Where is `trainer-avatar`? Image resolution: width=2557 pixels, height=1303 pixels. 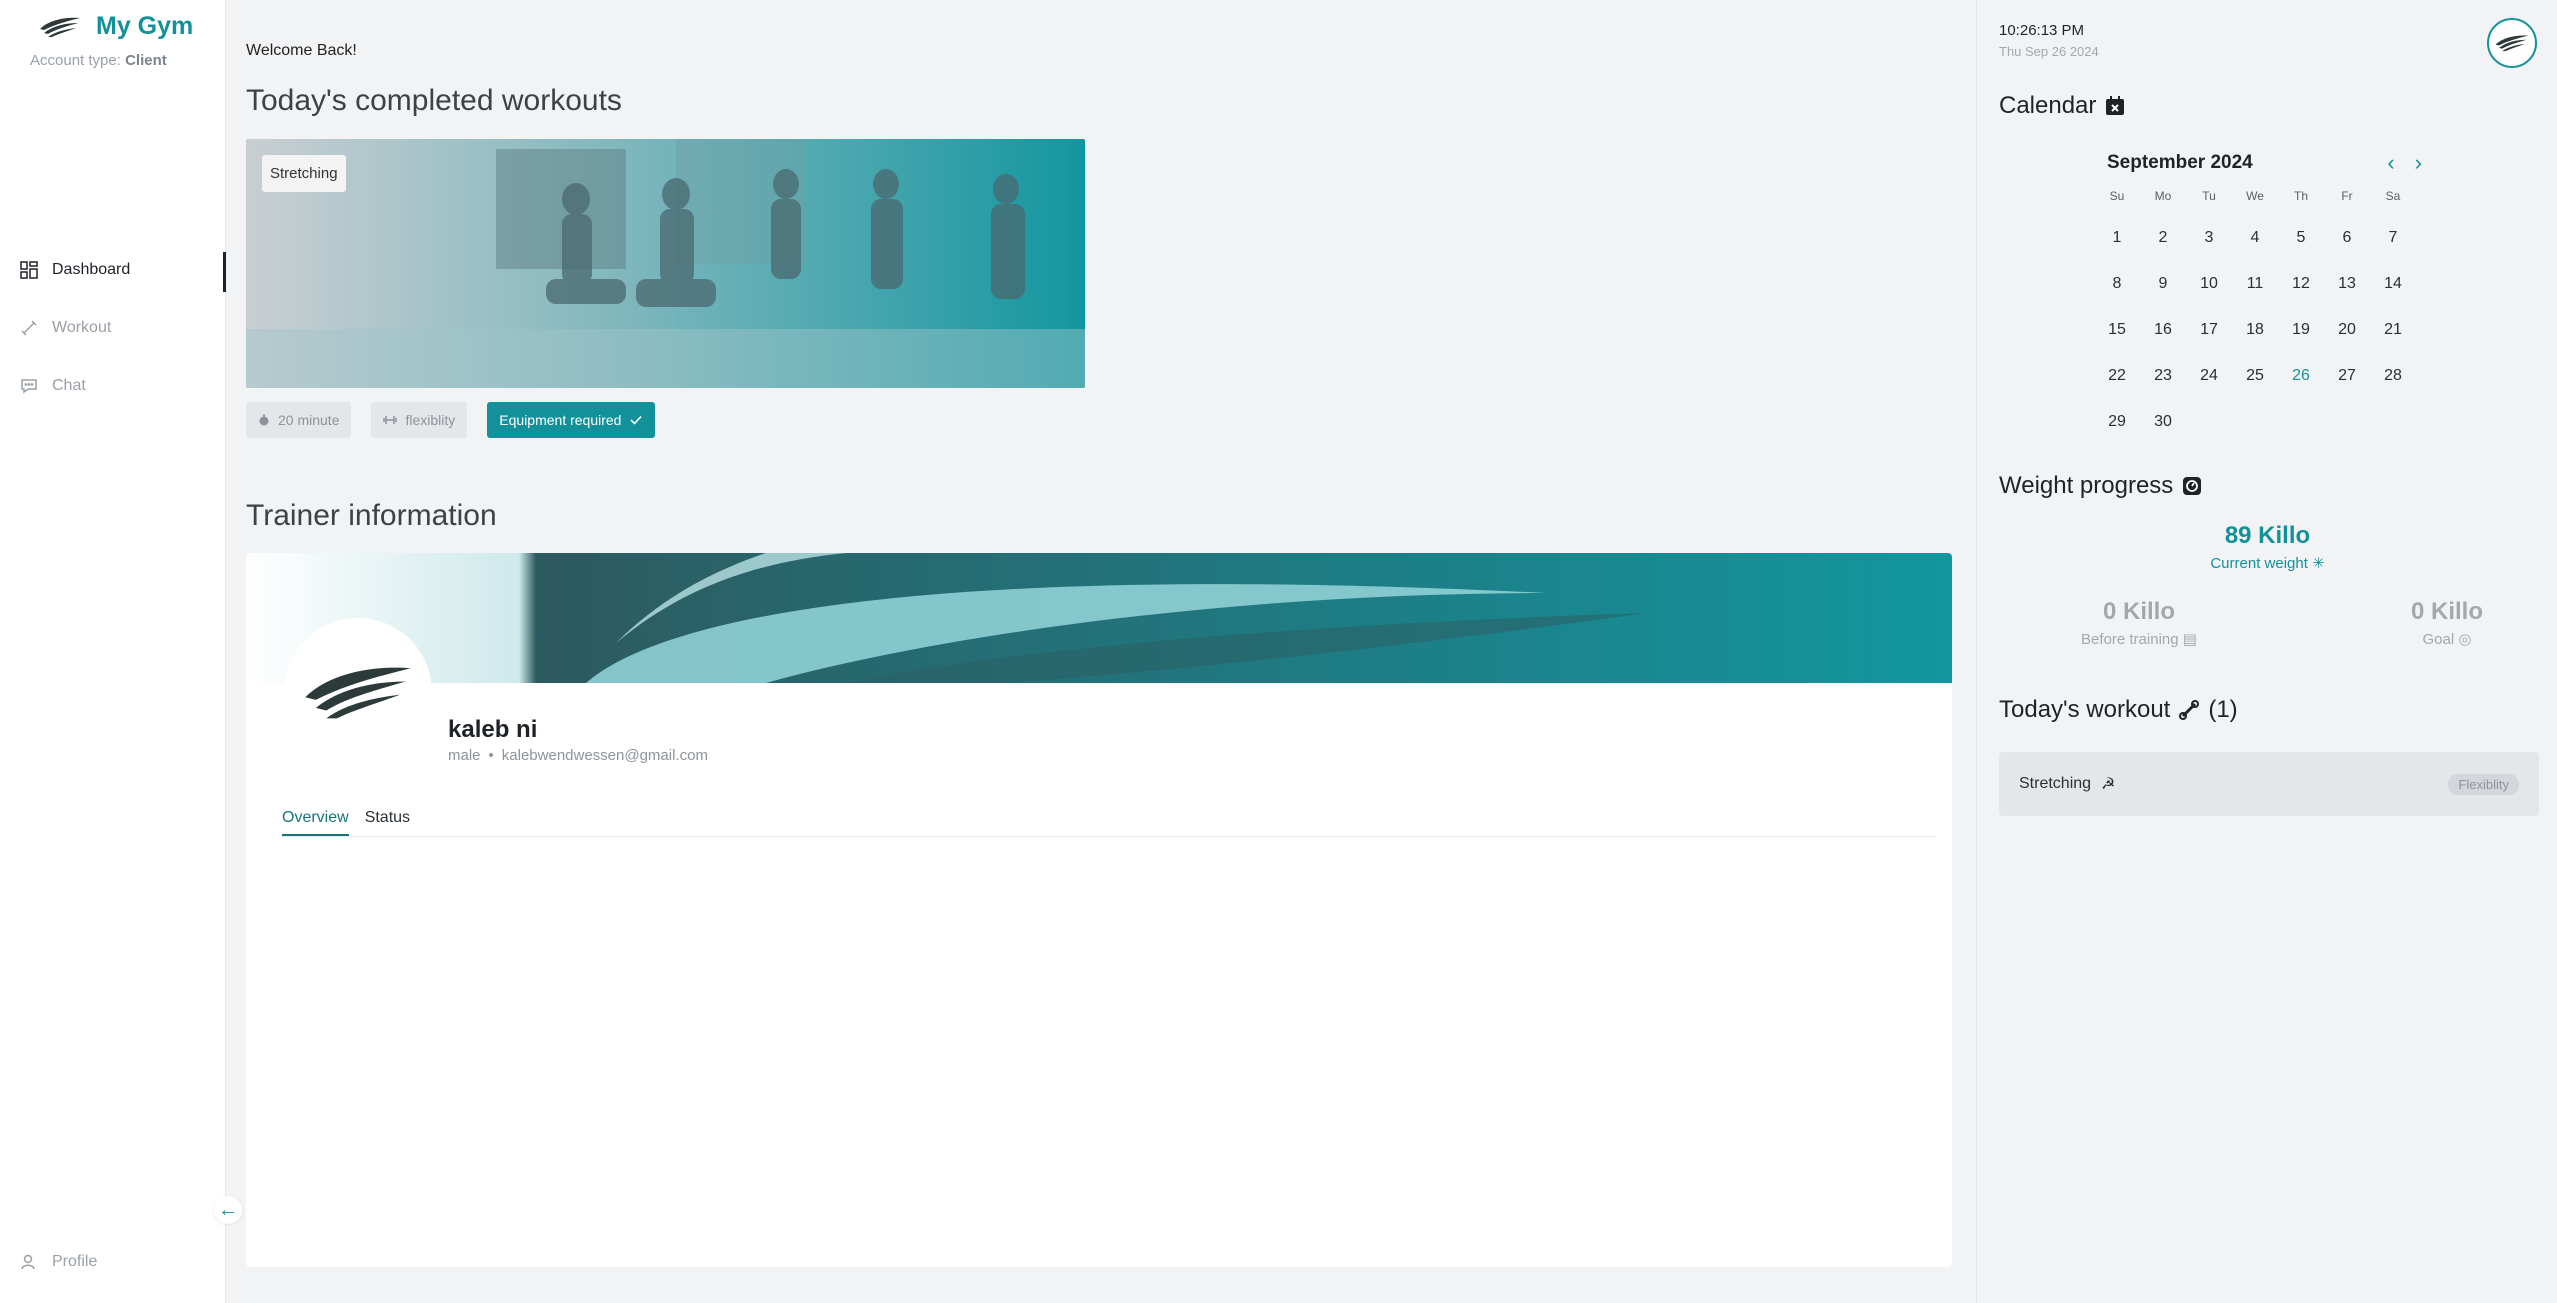 trainer-avatar is located at coordinates (358, 692).